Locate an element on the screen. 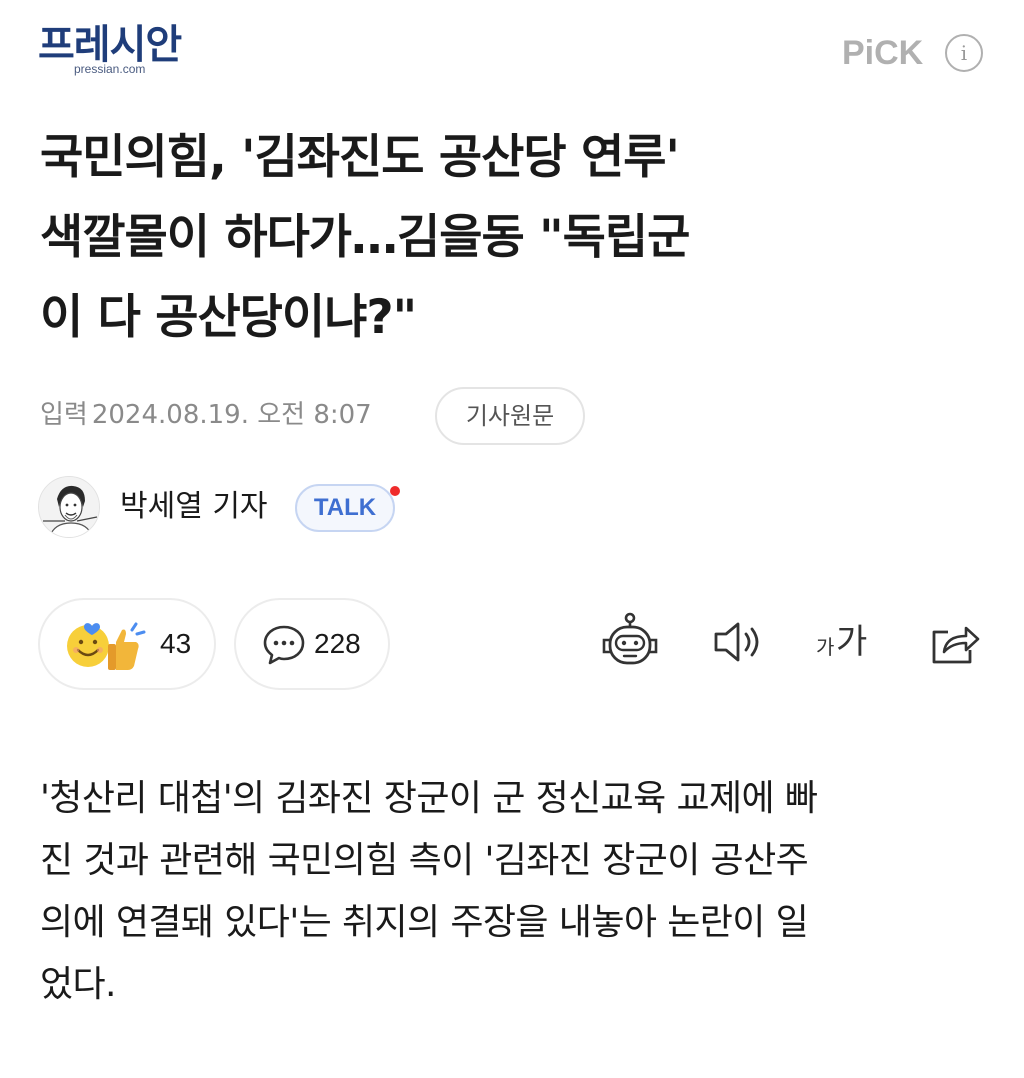 The height and width of the screenshot is (1078, 1024). publish-date: 입력 2024.08.19. 오전 8:07 is located at coordinates (206, 415).